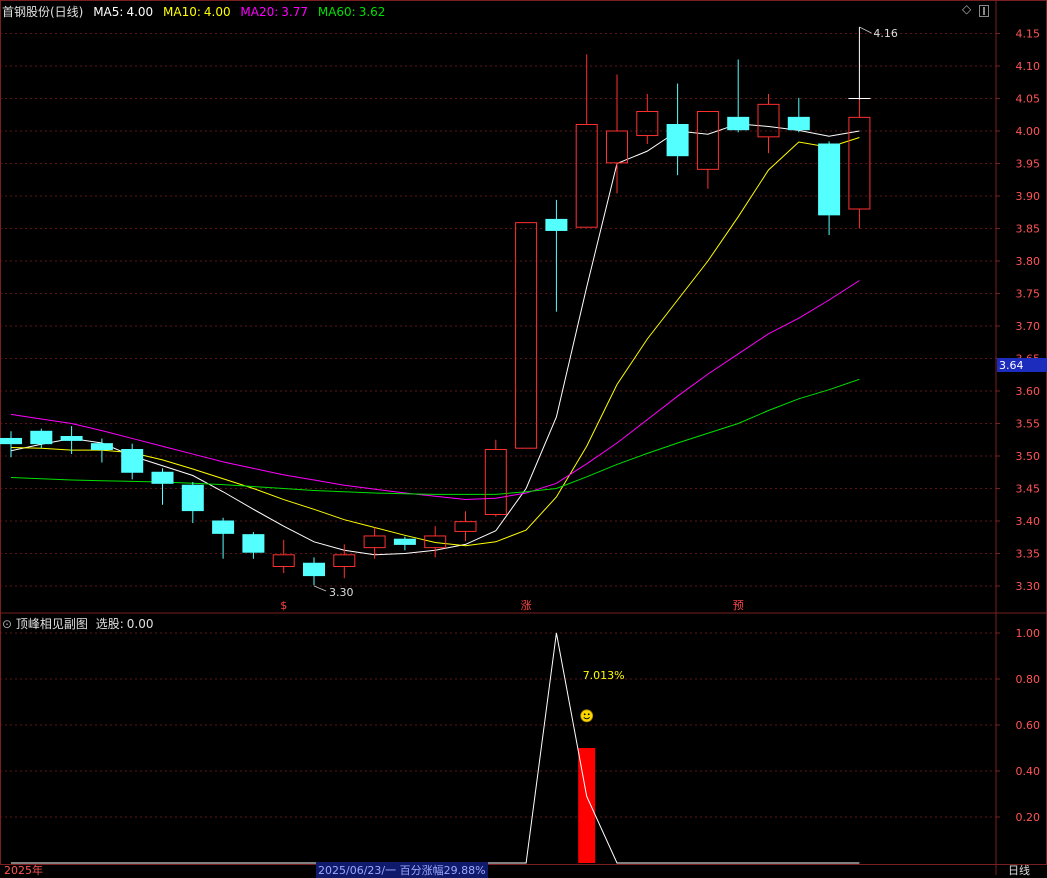  Describe the element at coordinates (1028, 326) in the screenshot. I see `y-tick-label: 3.70` at that location.